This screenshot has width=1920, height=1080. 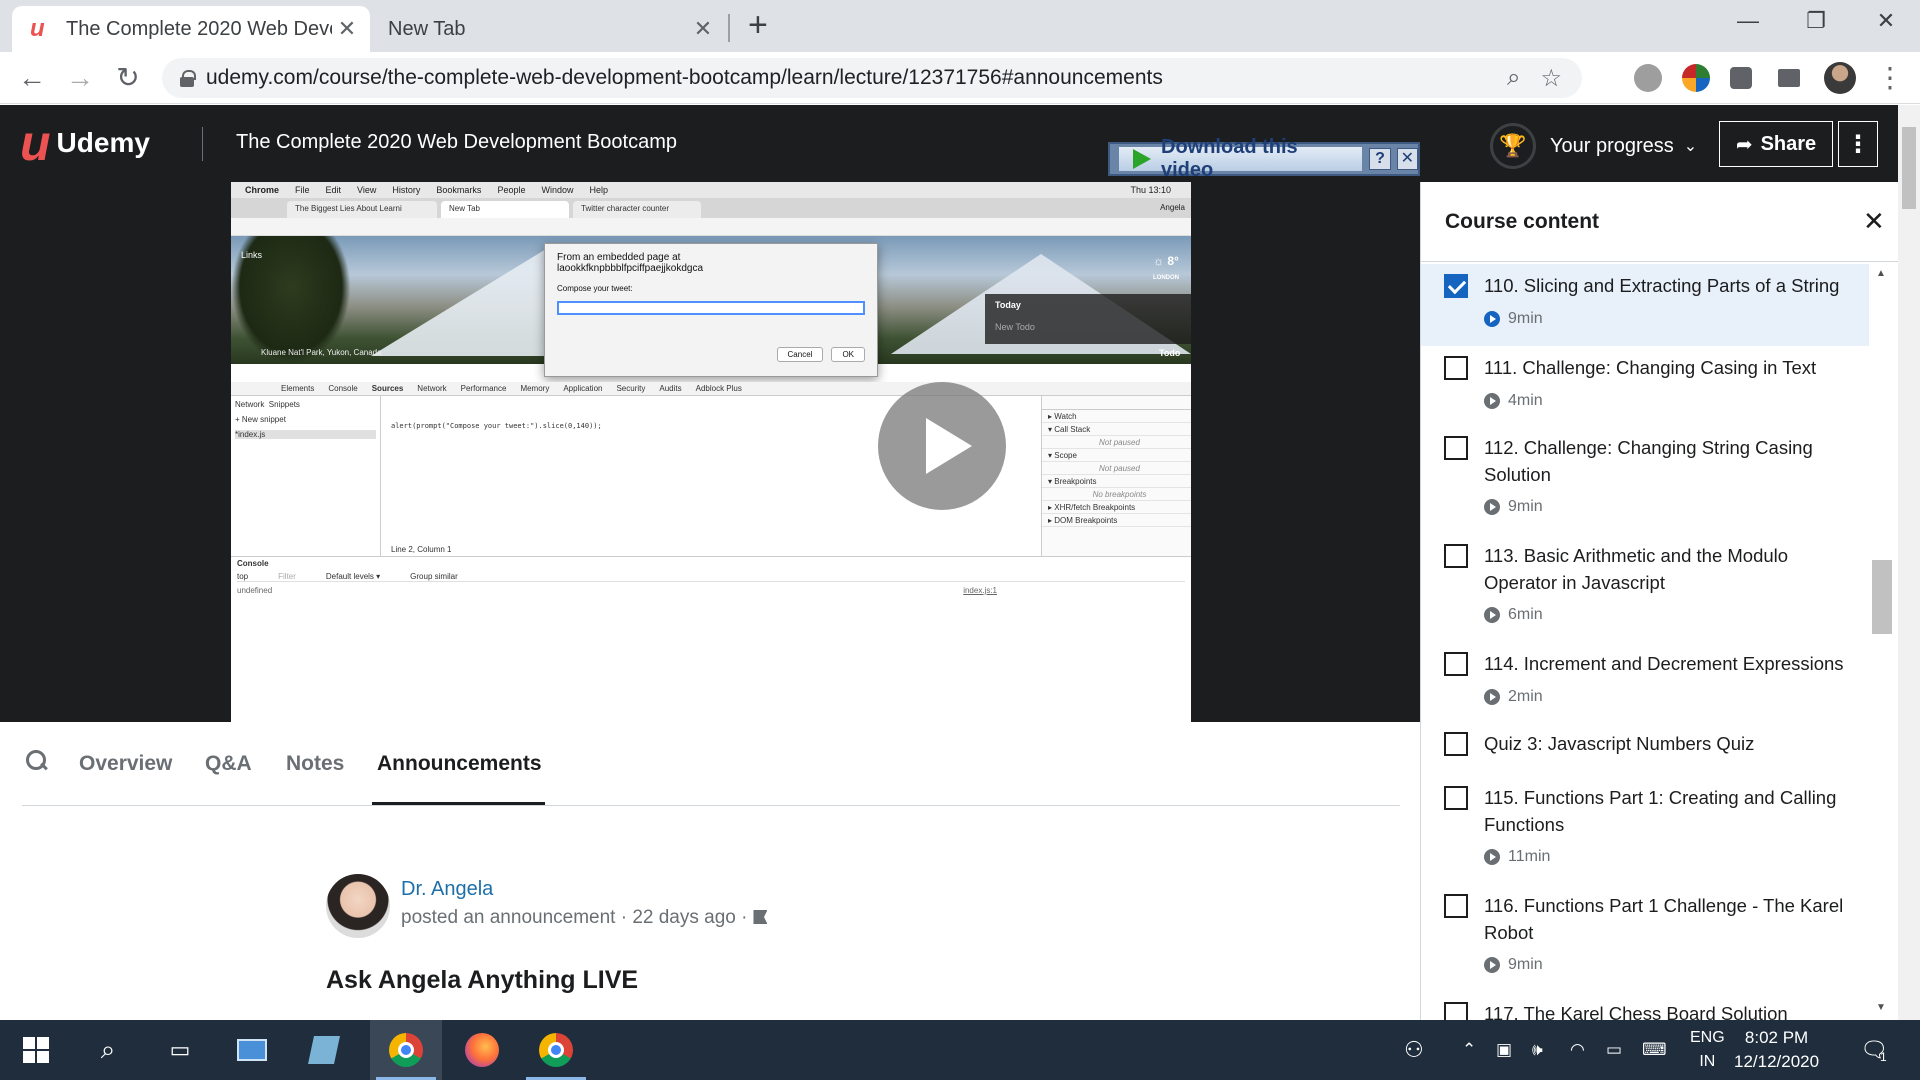 I want to click on download-help-button: ?, so click(x=1380, y=159).